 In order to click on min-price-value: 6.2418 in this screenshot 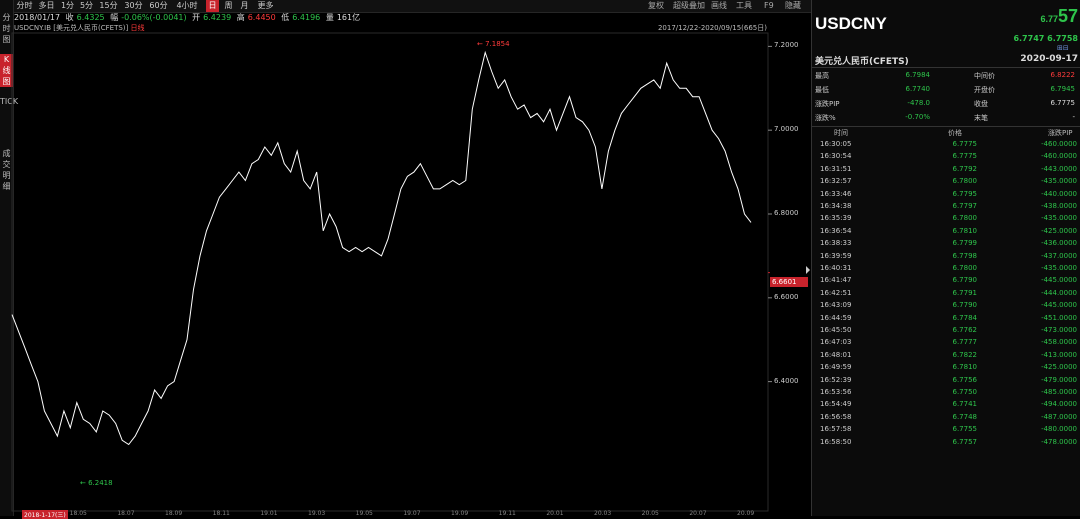, I will do `click(100, 483)`.